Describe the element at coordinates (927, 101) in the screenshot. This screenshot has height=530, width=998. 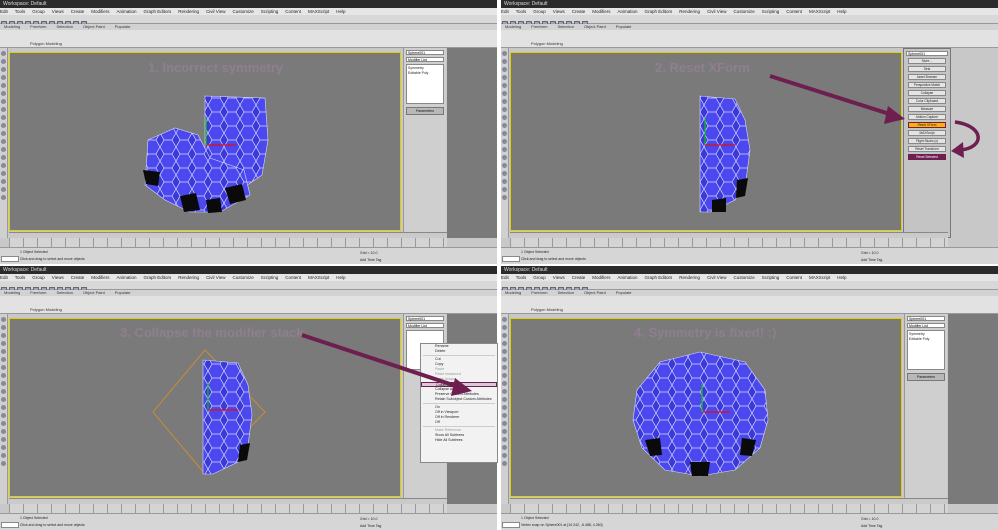
I see `color-clipboard-button: Color Clipboard` at that location.